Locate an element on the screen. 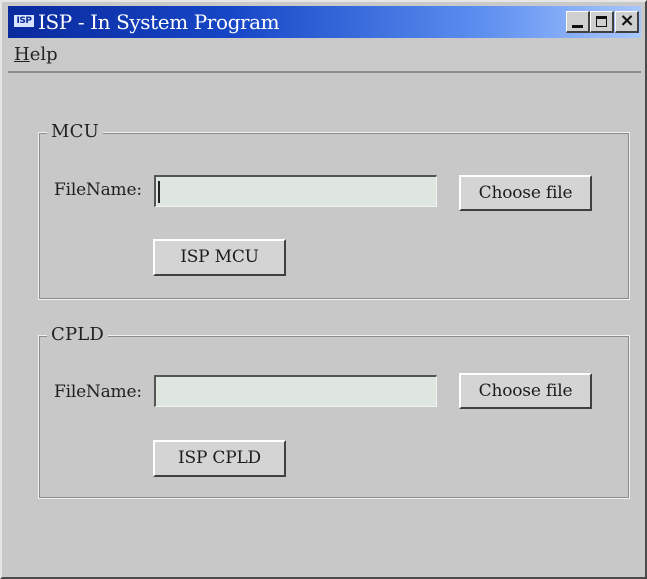 The width and height of the screenshot is (647, 579). menu-help-label: elp is located at coordinates (43, 54).